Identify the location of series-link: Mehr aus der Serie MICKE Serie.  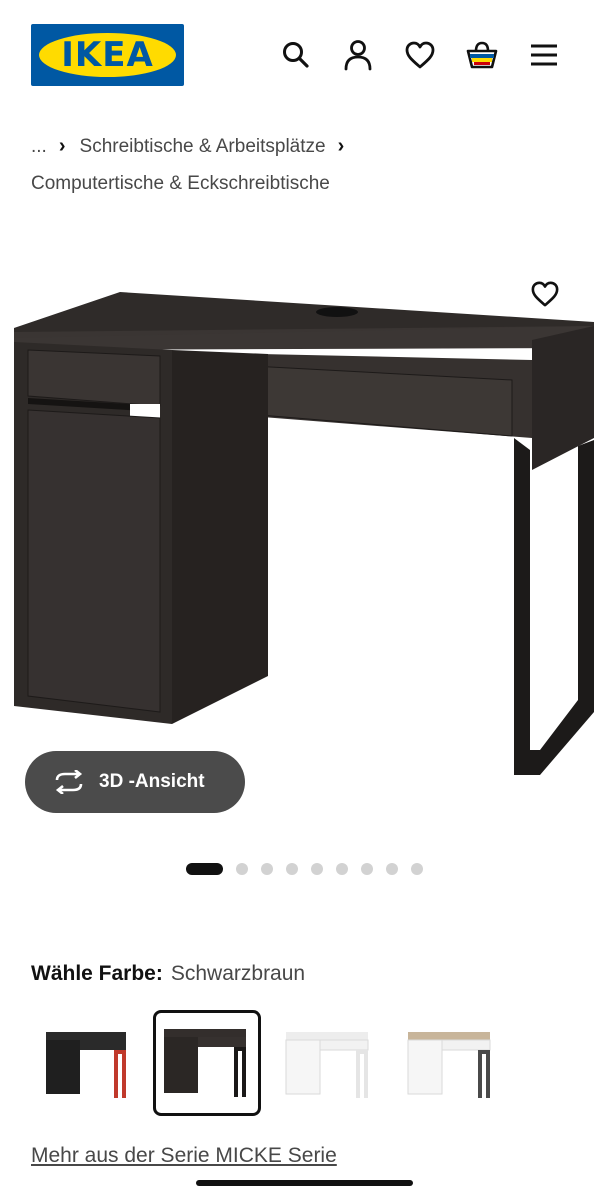
(184, 1156).